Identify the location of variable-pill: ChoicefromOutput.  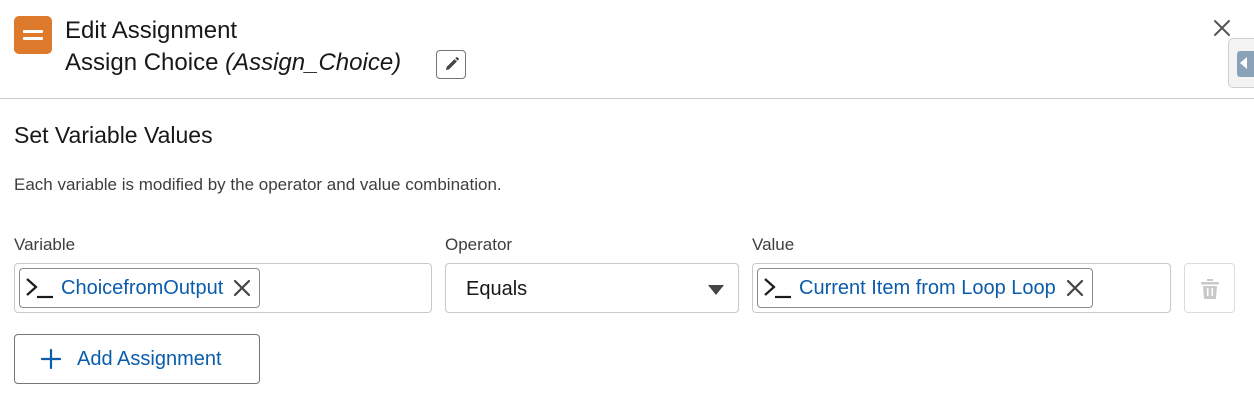
(140, 288).